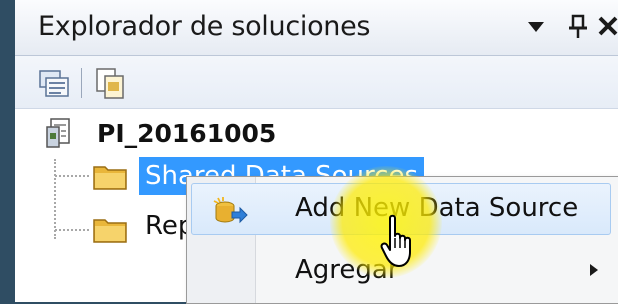 This screenshot has height=304, width=618. Describe the element at coordinates (594, 270) in the screenshot. I see `submenu-arrow-icon` at that location.